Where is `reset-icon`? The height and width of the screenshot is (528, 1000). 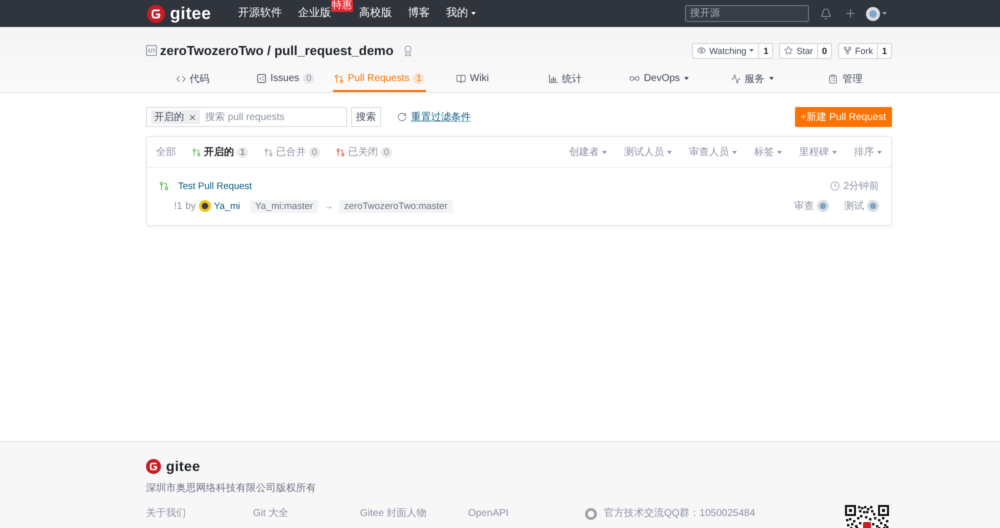
reset-icon is located at coordinates (402, 117).